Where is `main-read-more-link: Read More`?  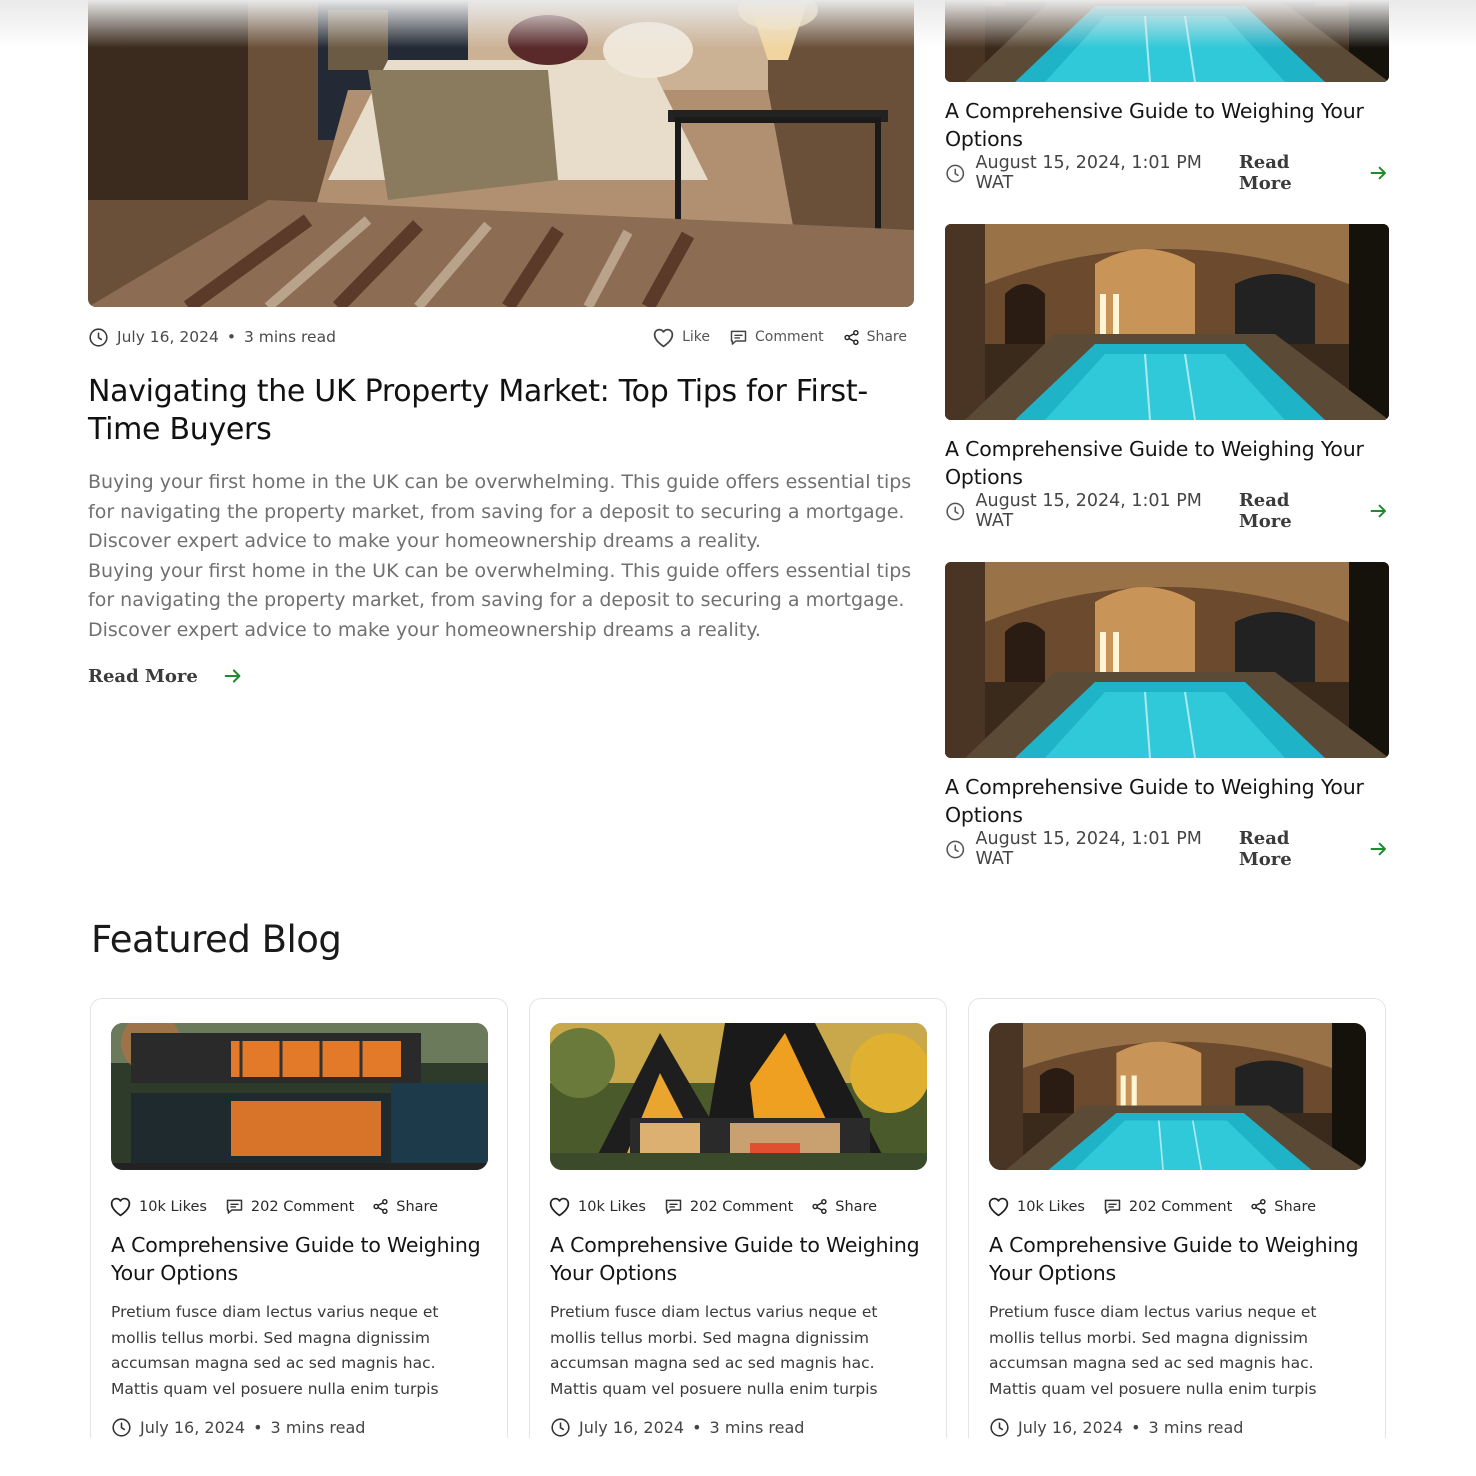
main-read-more-link: Read More is located at coordinates (501, 676).